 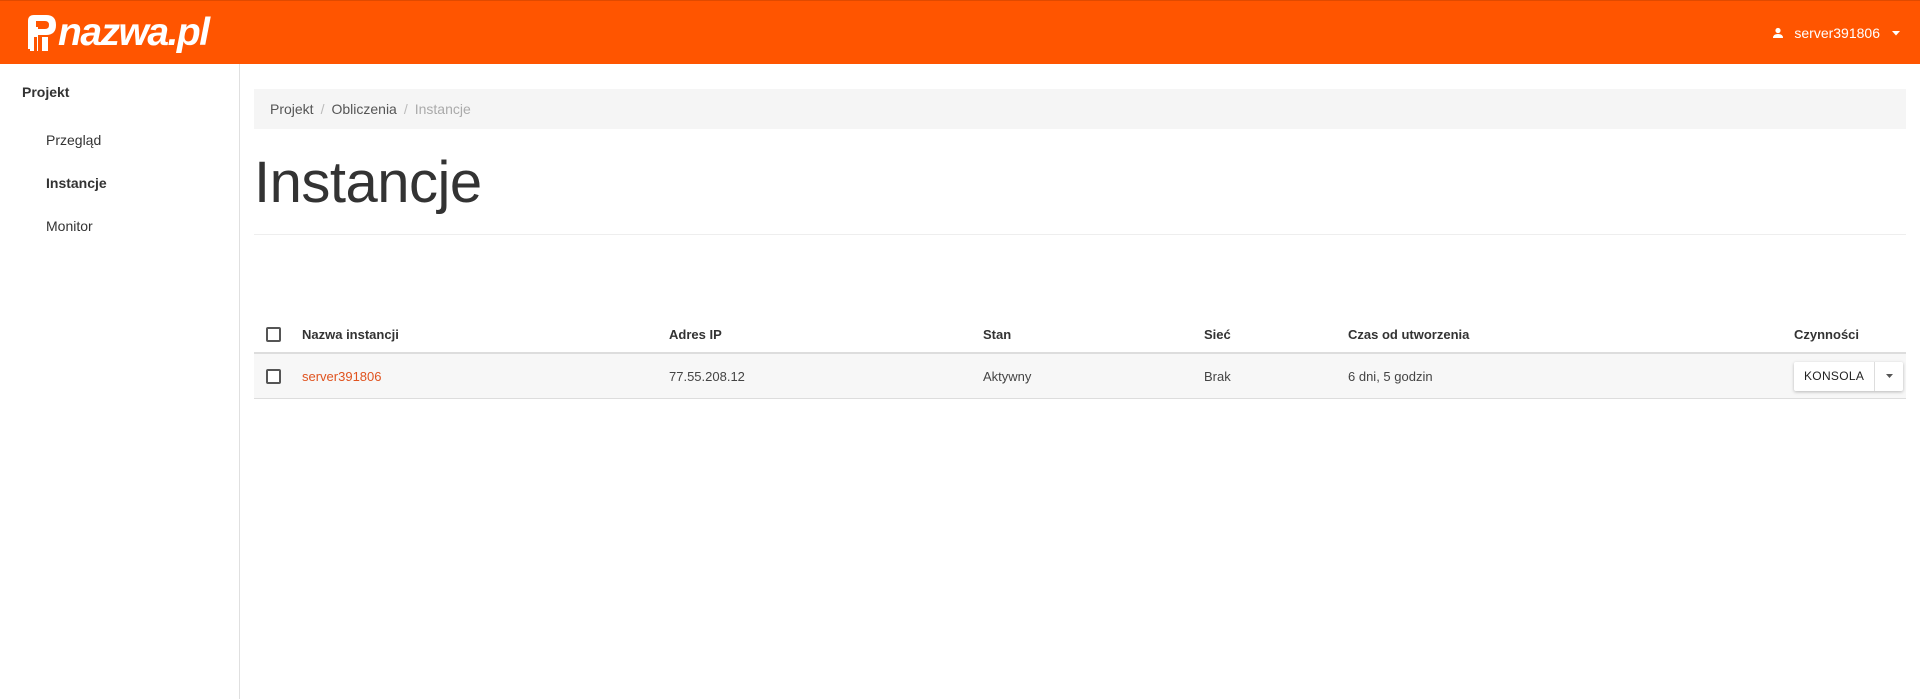 What do you see at coordinates (442, 109) in the screenshot?
I see `breadcrumb-current: Instancje` at bounding box center [442, 109].